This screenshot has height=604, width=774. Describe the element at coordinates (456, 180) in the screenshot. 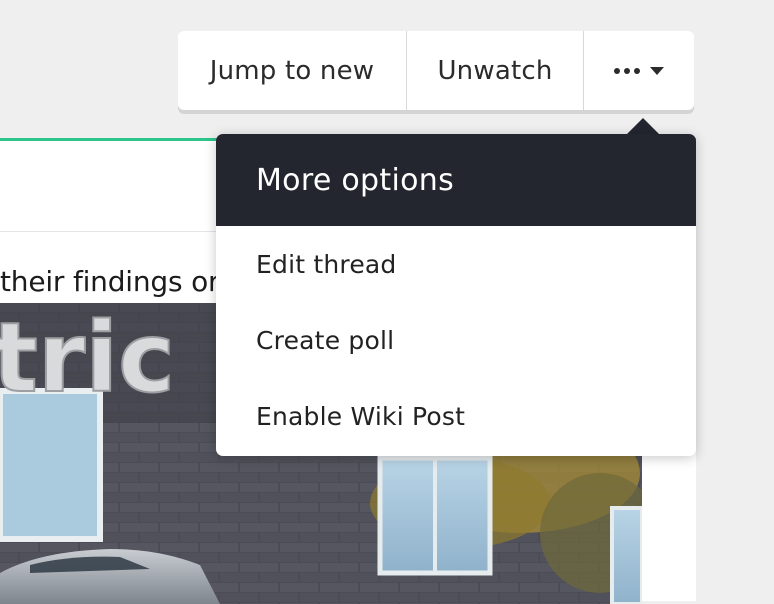

I see `menu-title: More options` at that location.